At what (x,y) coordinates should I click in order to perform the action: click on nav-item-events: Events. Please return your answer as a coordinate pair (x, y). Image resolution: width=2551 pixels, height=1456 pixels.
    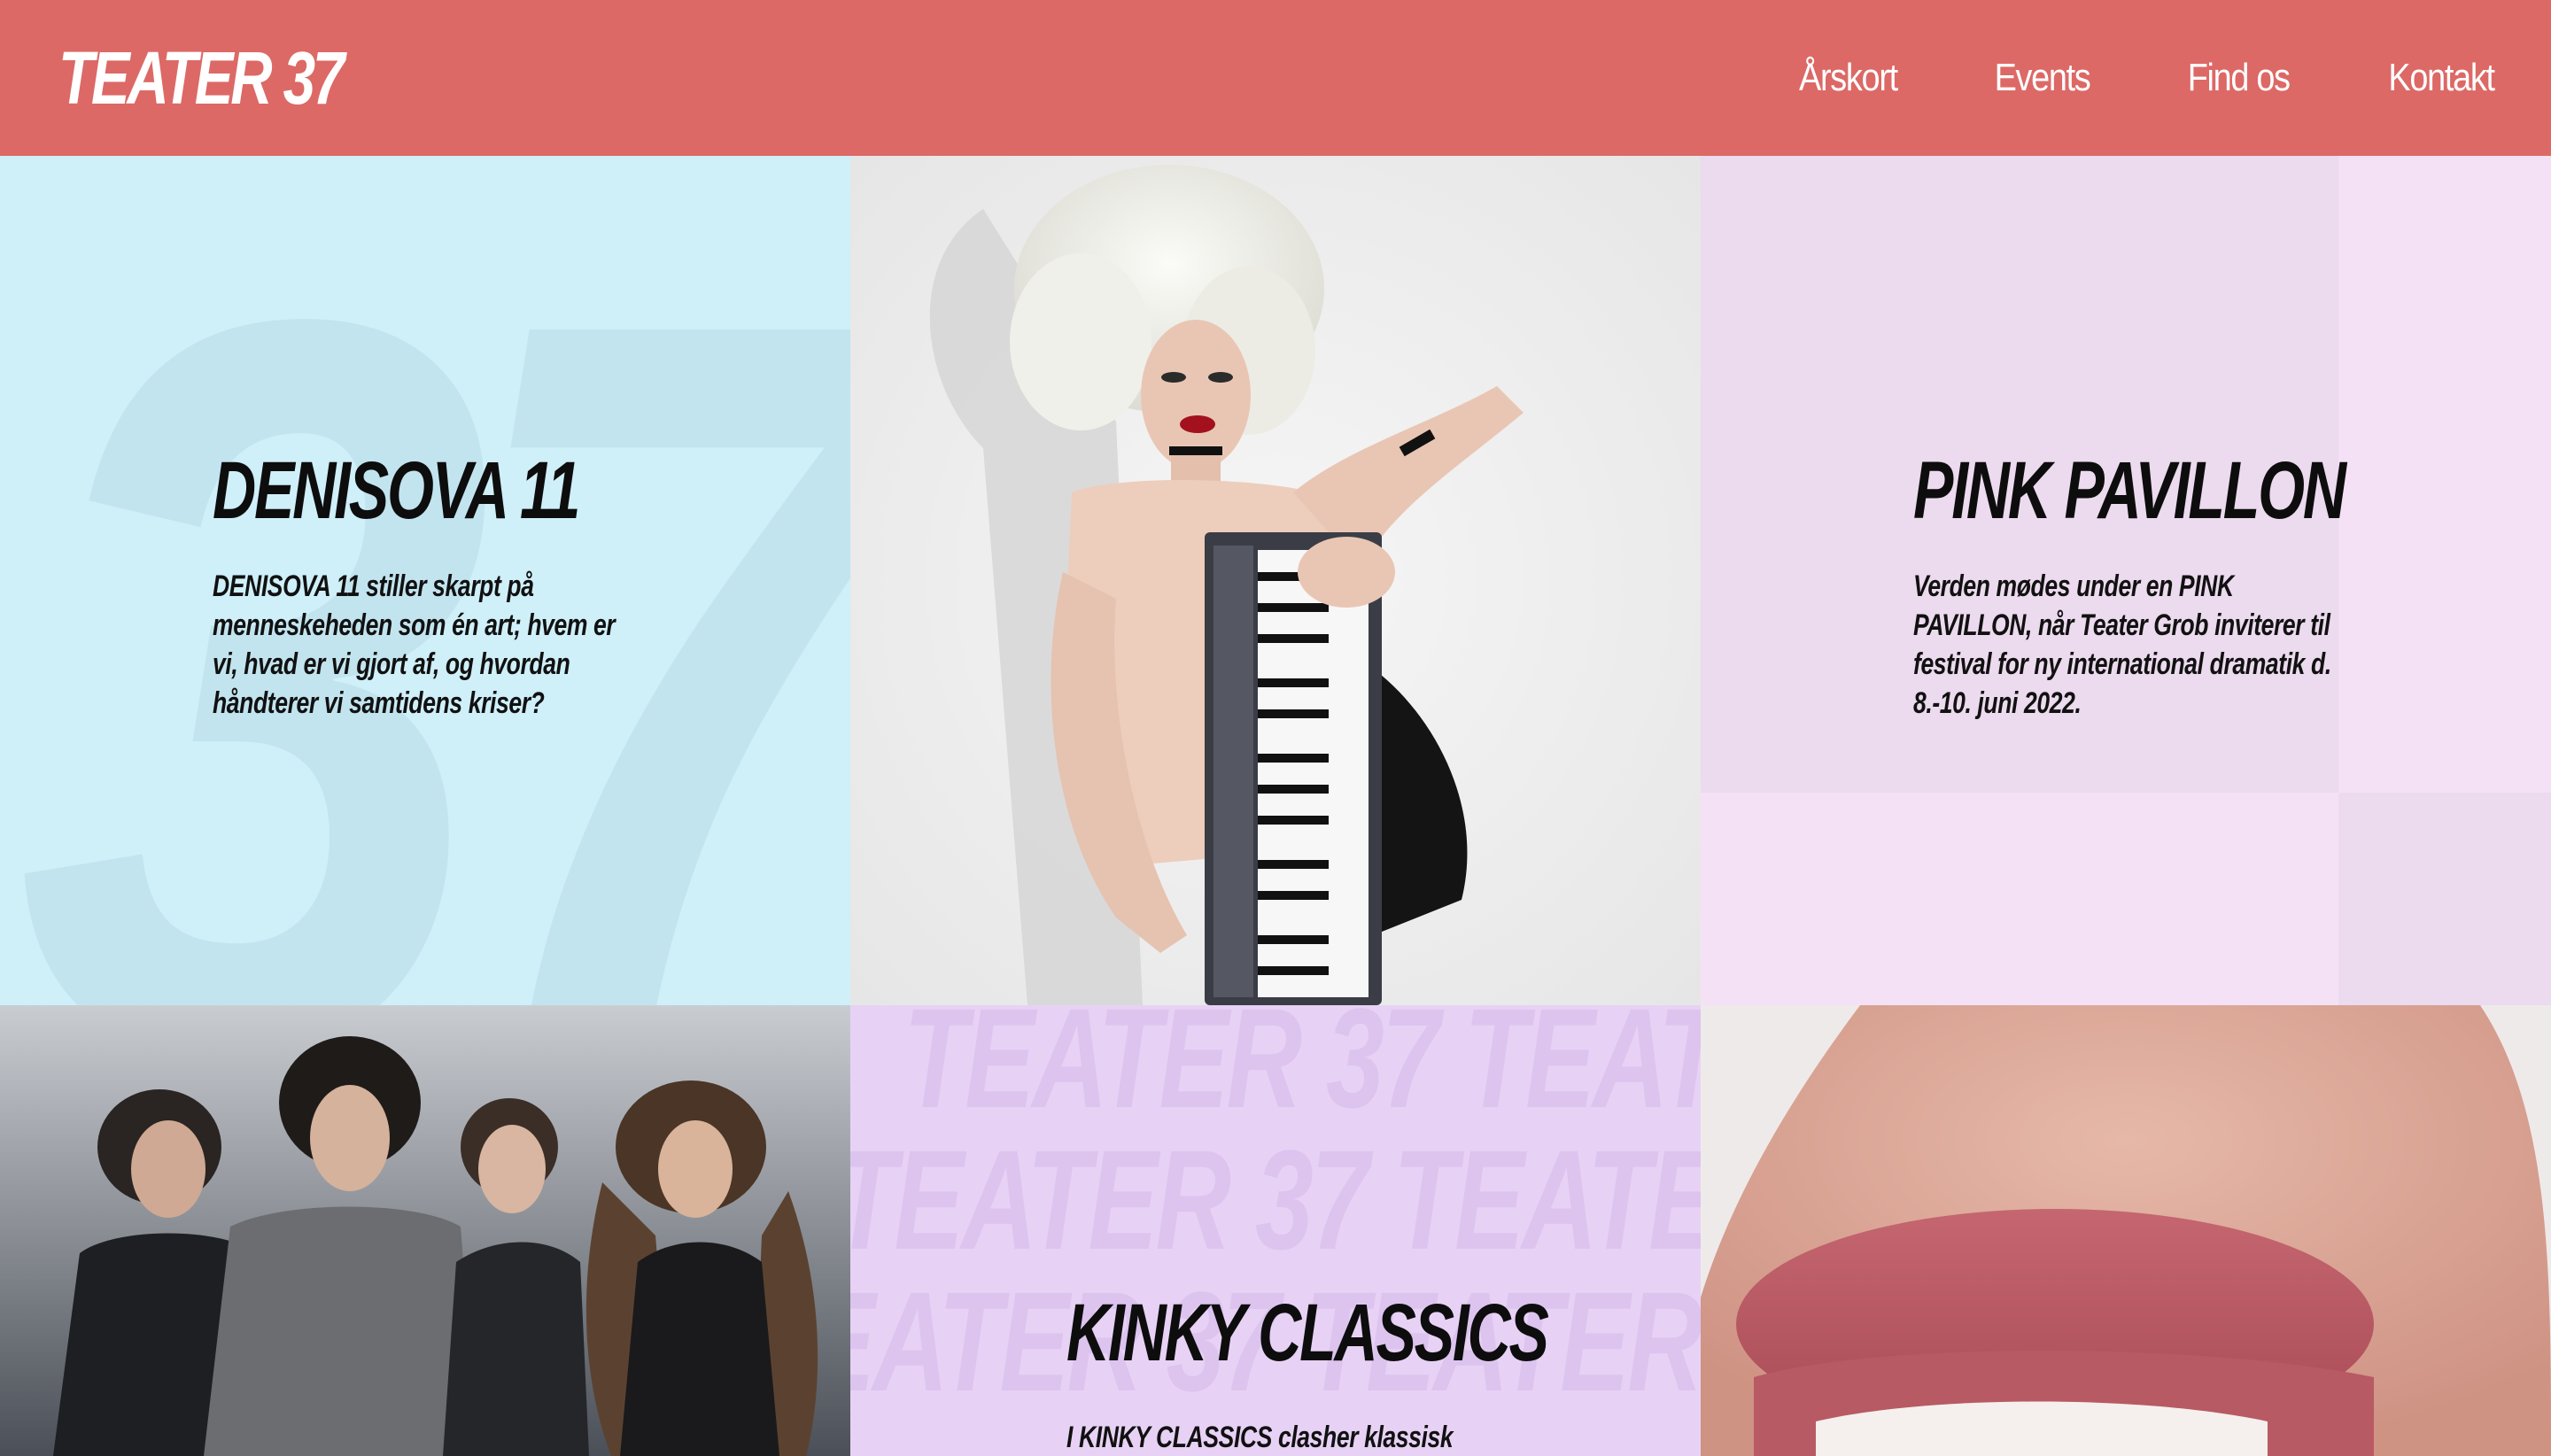
    Looking at the image, I should click on (2007, 78).